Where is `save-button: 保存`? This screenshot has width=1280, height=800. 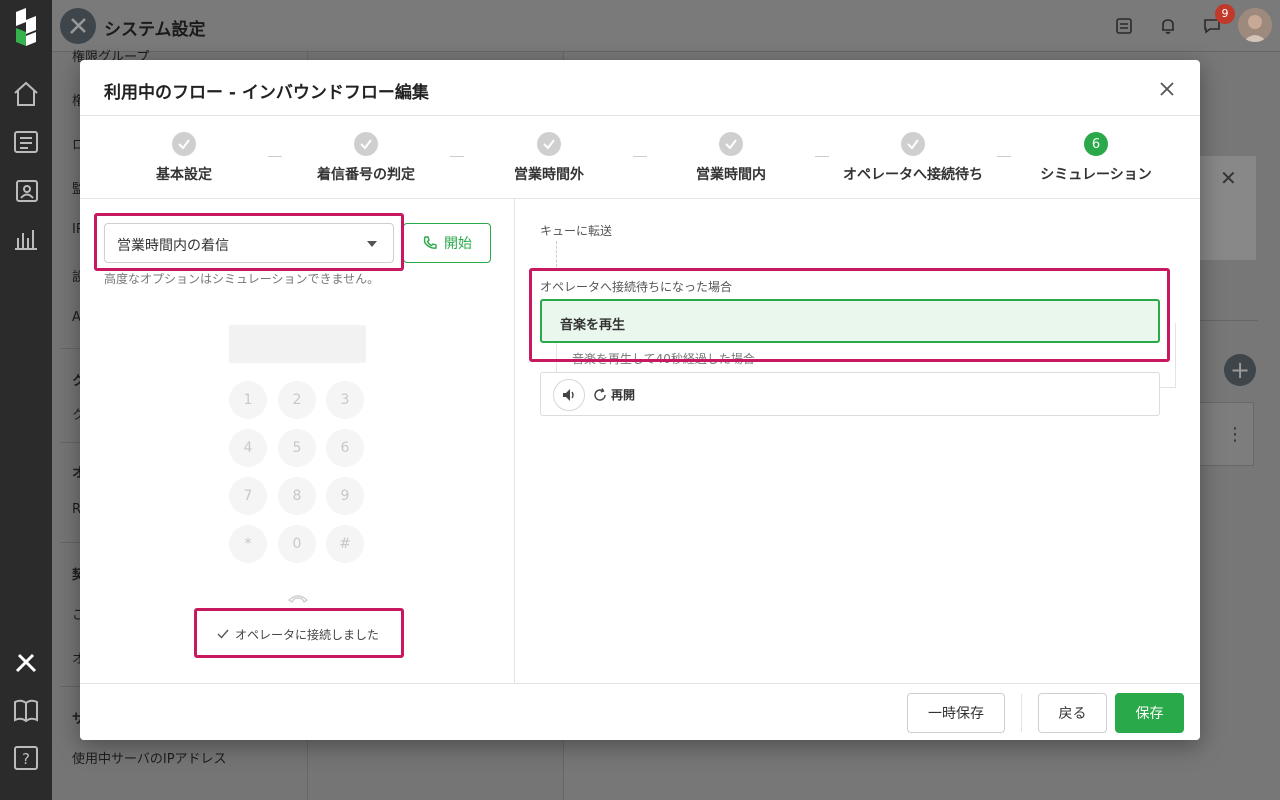 save-button: 保存 is located at coordinates (1149, 713).